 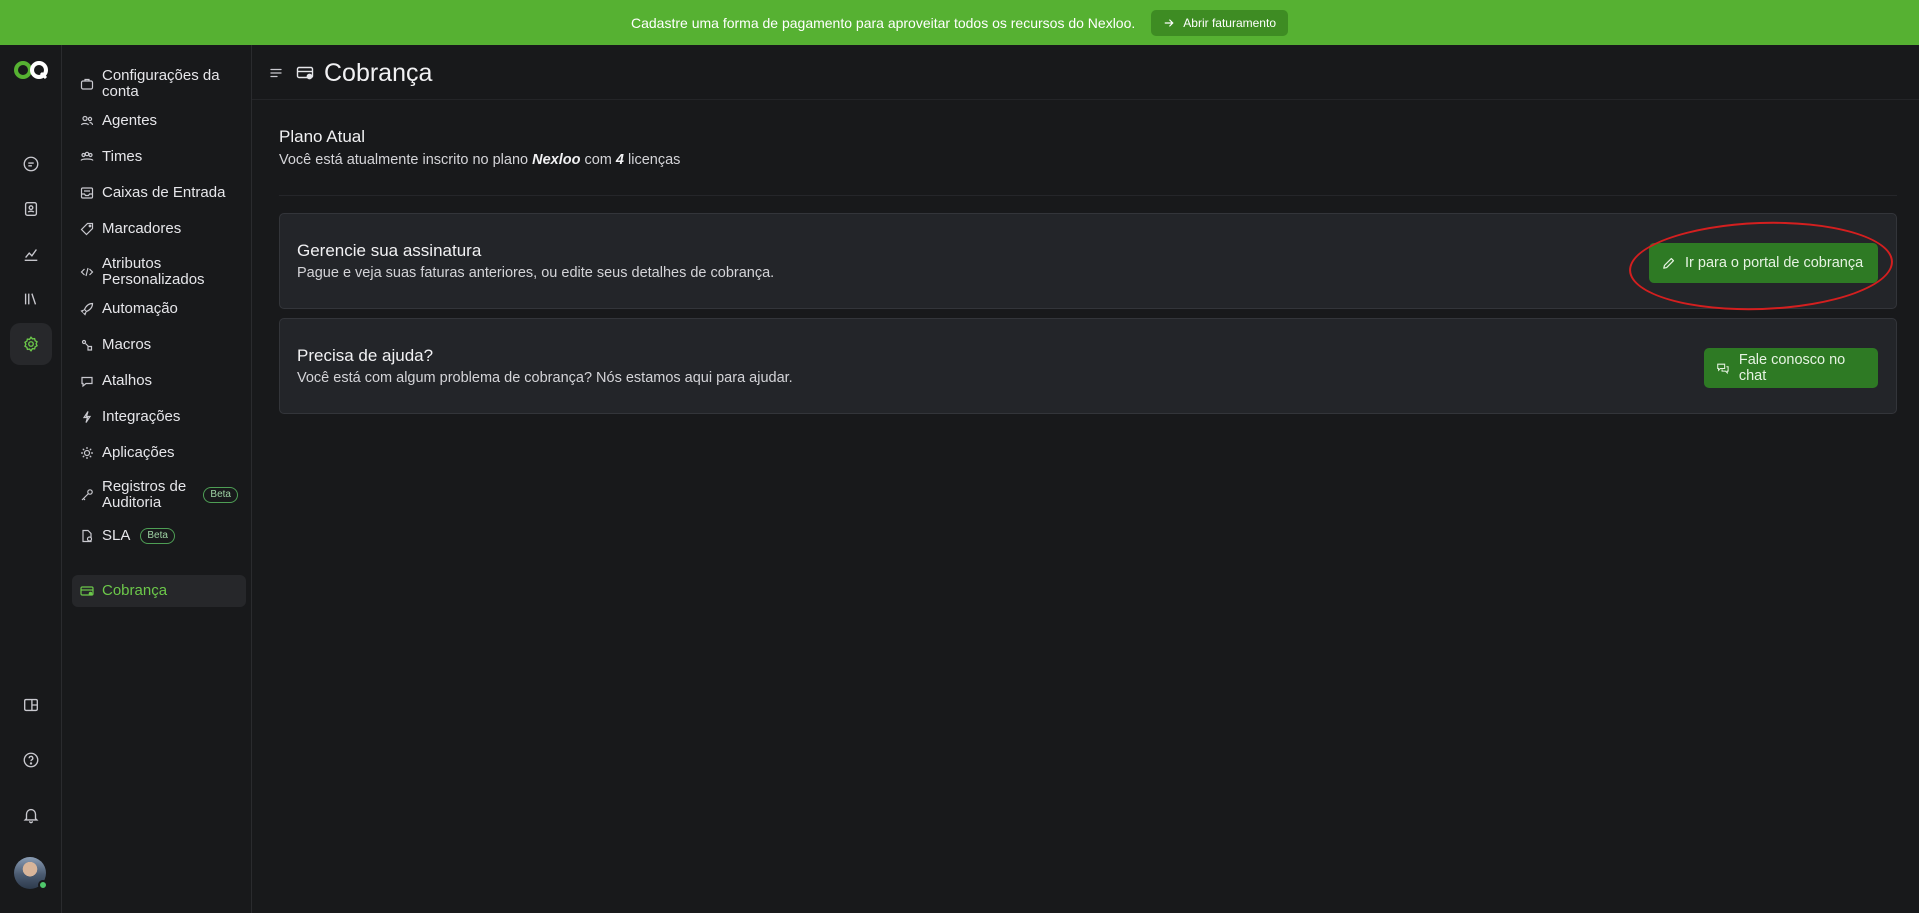 I want to click on library-icon, so click(x=30, y=299).